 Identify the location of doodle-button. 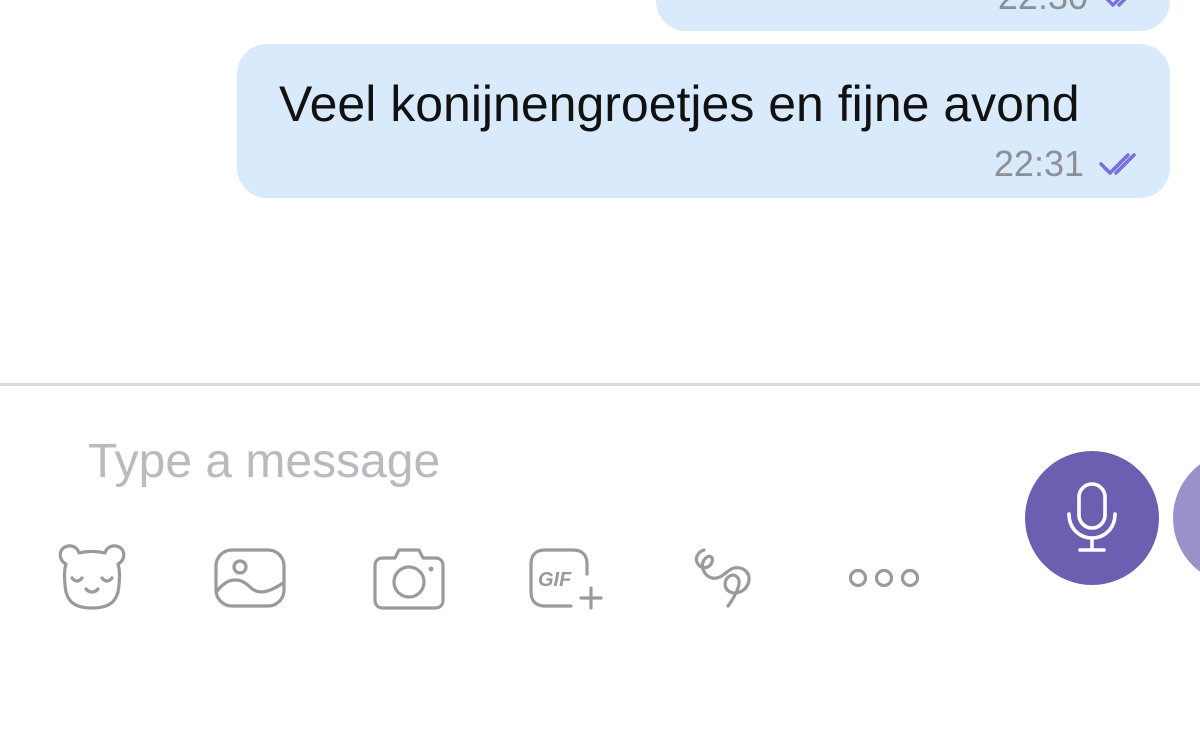
(724, 578).